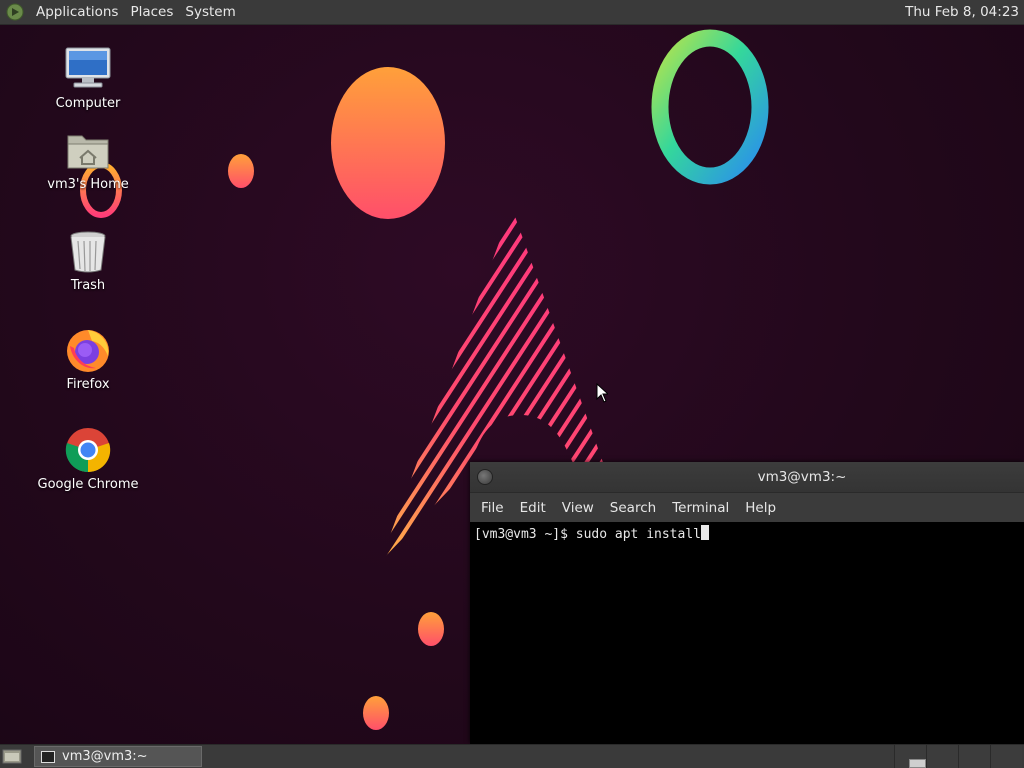 This screenshot has height=768, width=1024. What do you see at coordinates (105, 756) in the screenshot?
I see `taskbar-label: vm3@vm3:~` at bounding box center [105, 756].